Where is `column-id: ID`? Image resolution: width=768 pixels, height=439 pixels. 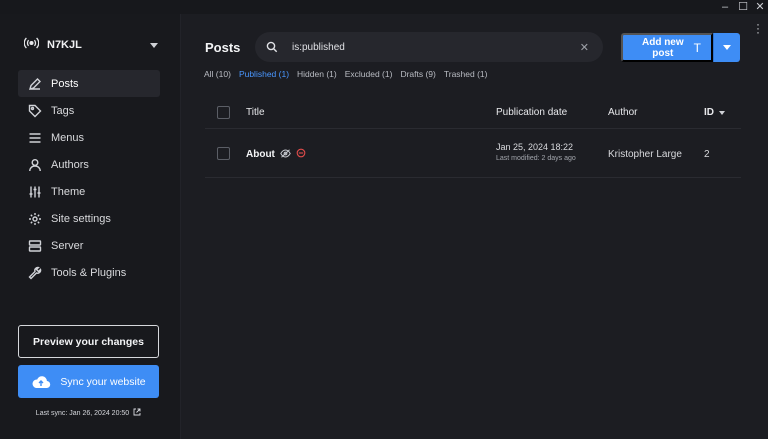 column-id: ID is located at coordinates (714, 112).